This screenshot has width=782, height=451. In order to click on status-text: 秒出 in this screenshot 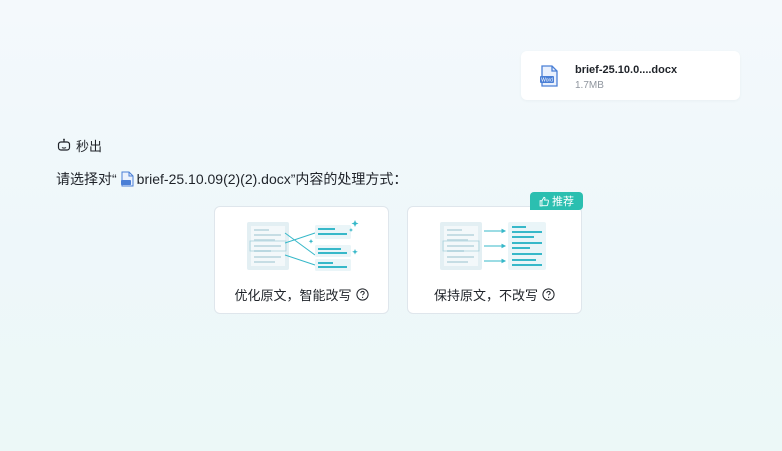, I will do `click(89, 146)`.